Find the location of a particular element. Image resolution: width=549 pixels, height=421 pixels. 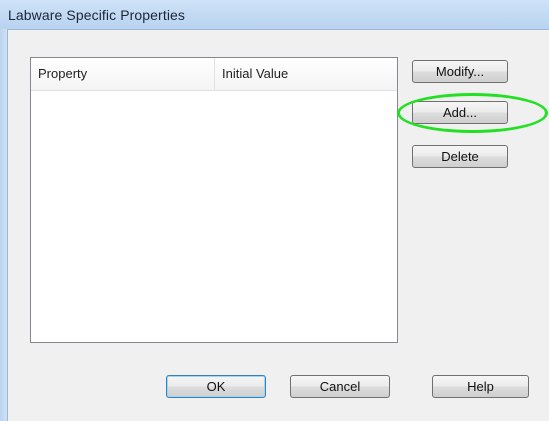

cancel-button: Cancel is located at coordinates (340, 386).